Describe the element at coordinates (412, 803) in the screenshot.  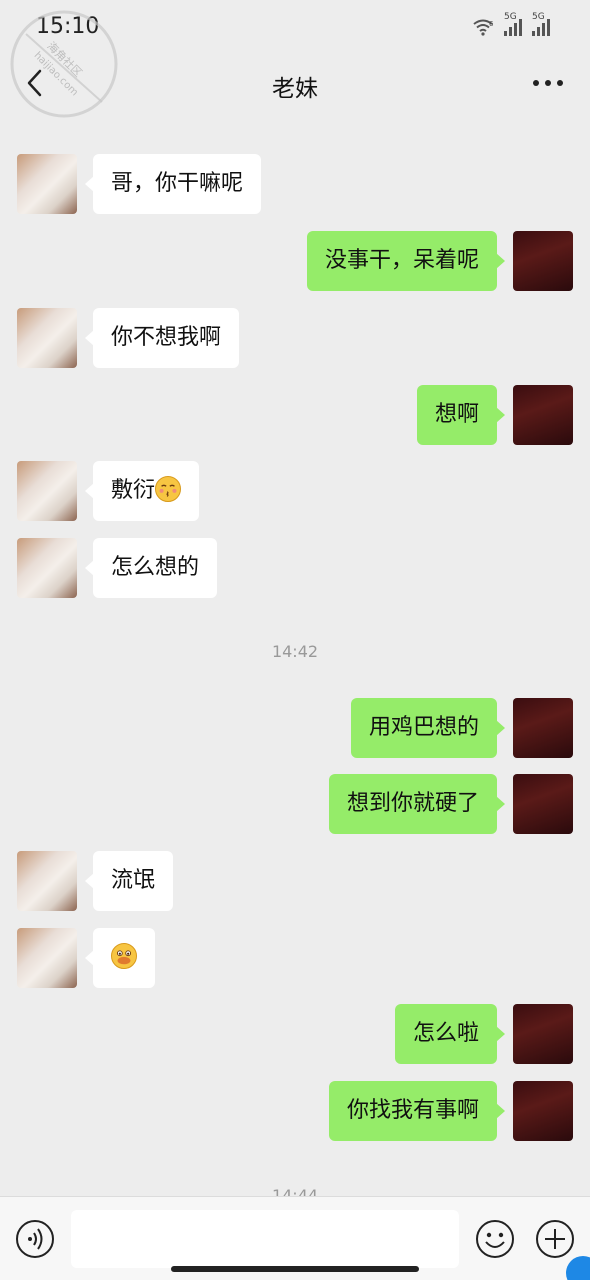
I see `message-text: 想到你就硬了` at that location.